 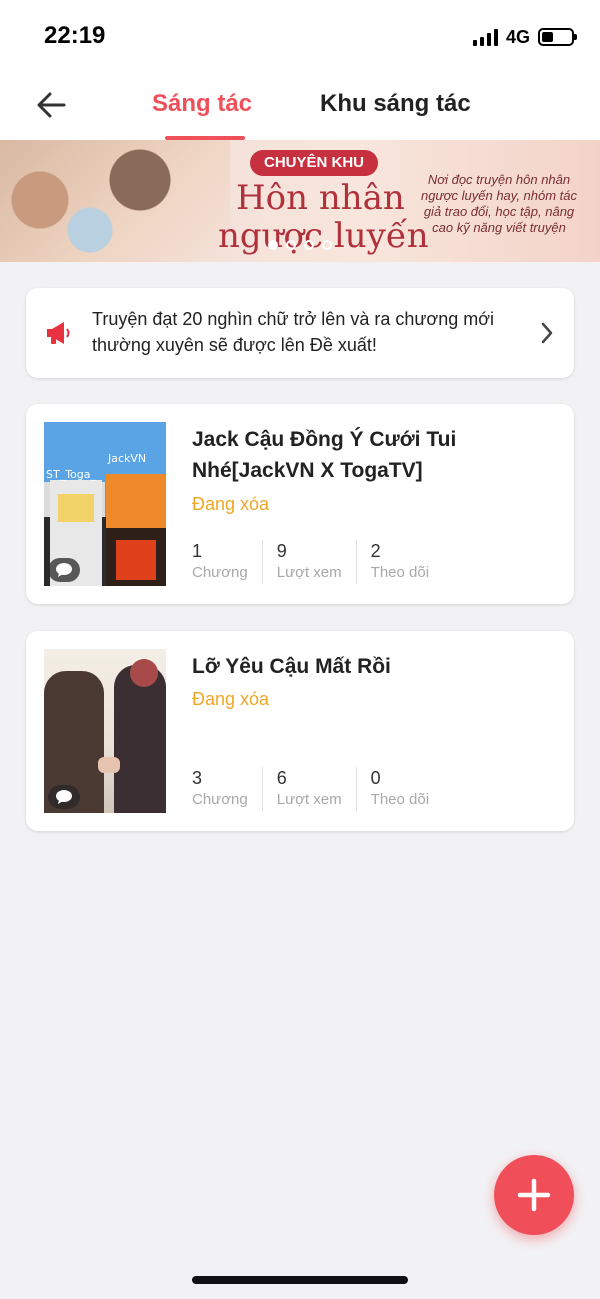 What do you see at coordinates (227, 562) in the screenshot?
I see `stat-chapters: 1 Chương` at bounding box center [227, 562].